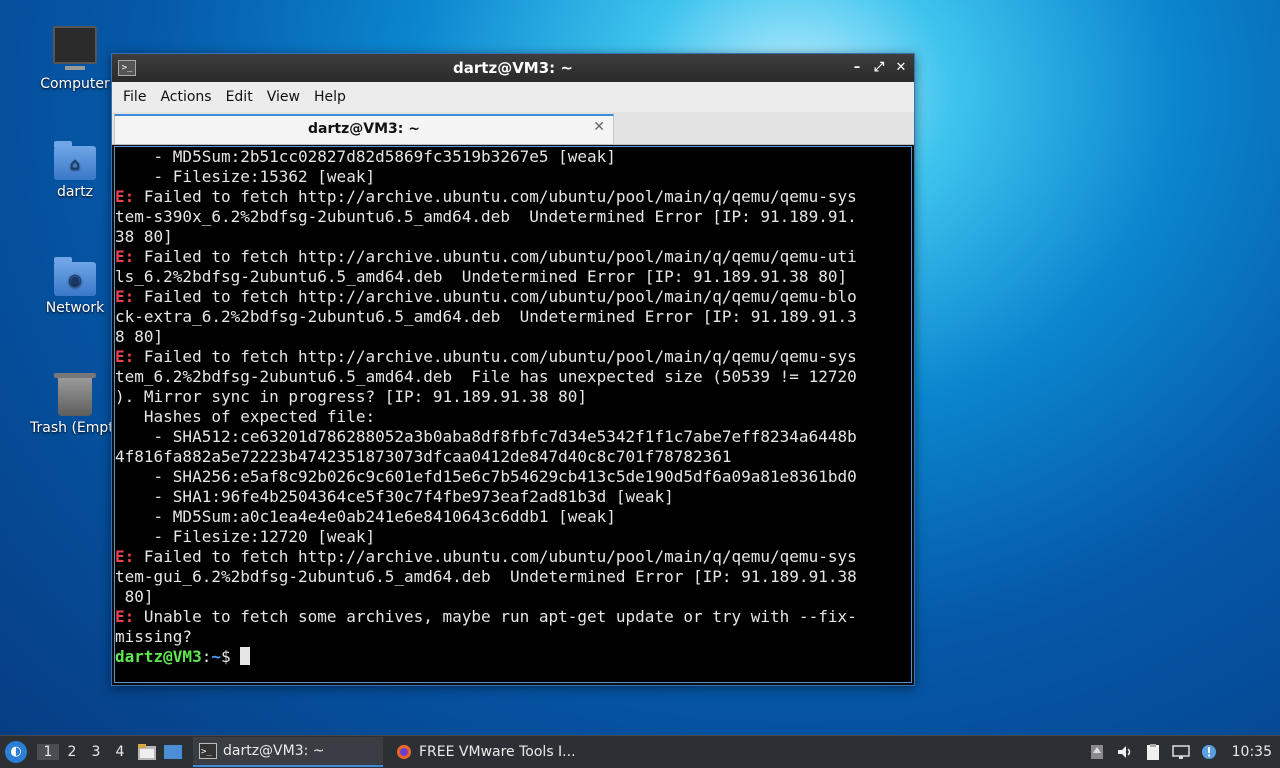  Describe the element at coordinates (879, 68) in the screenshot. I see `maximize-button: ⤢` at that location.